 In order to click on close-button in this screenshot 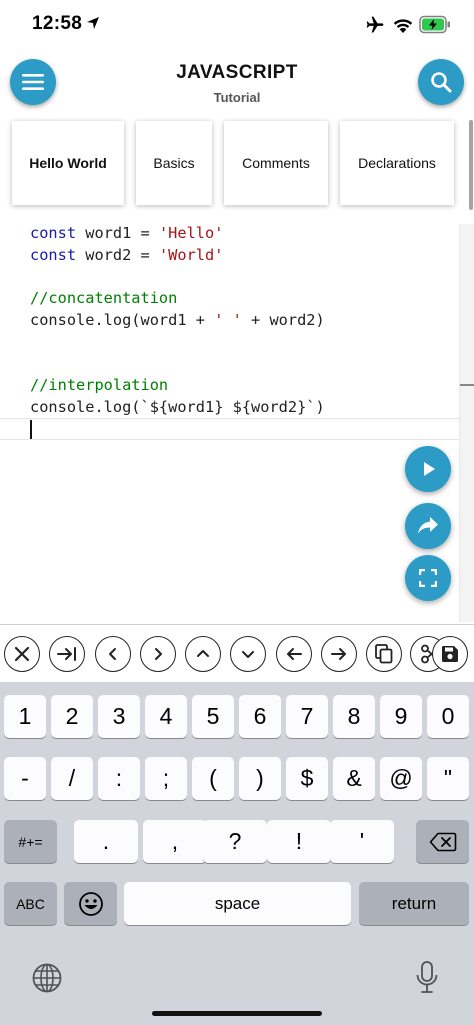, I will do `click(22, 654)`.